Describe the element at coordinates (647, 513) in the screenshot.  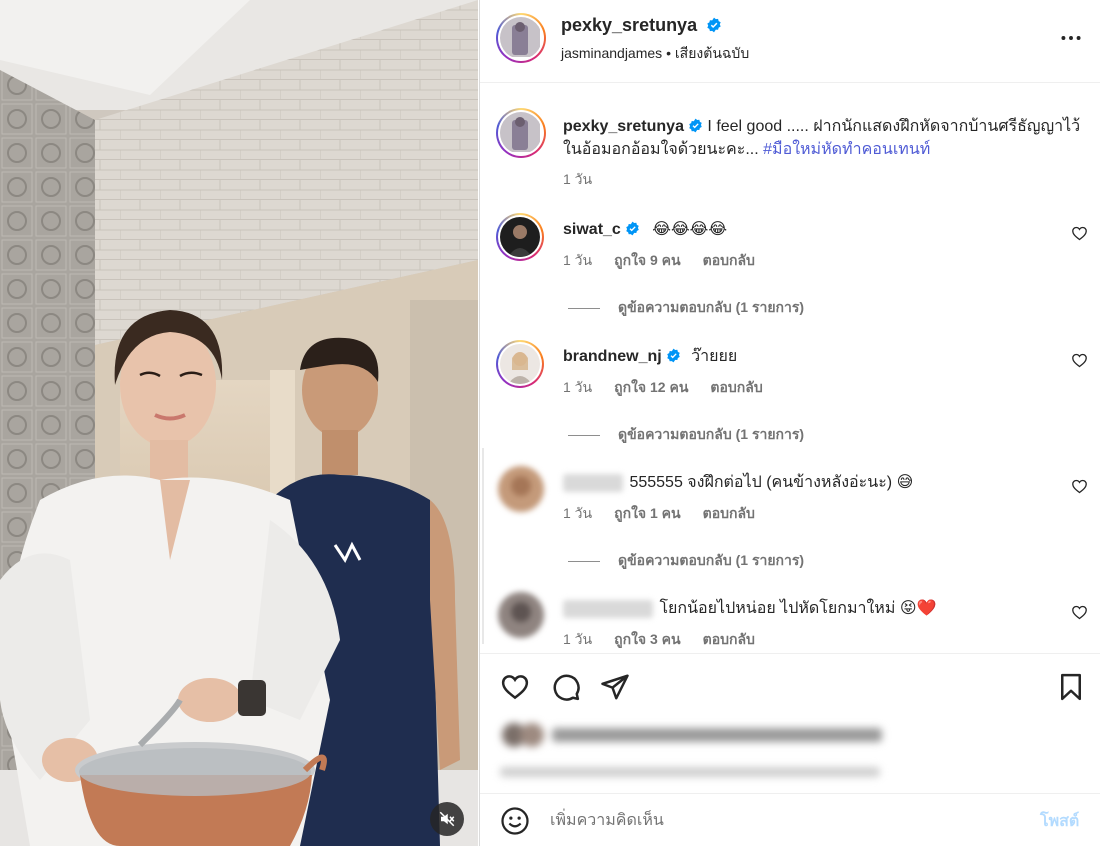
I see `comment-likes: ถูกใจ 1 คน` at that location.